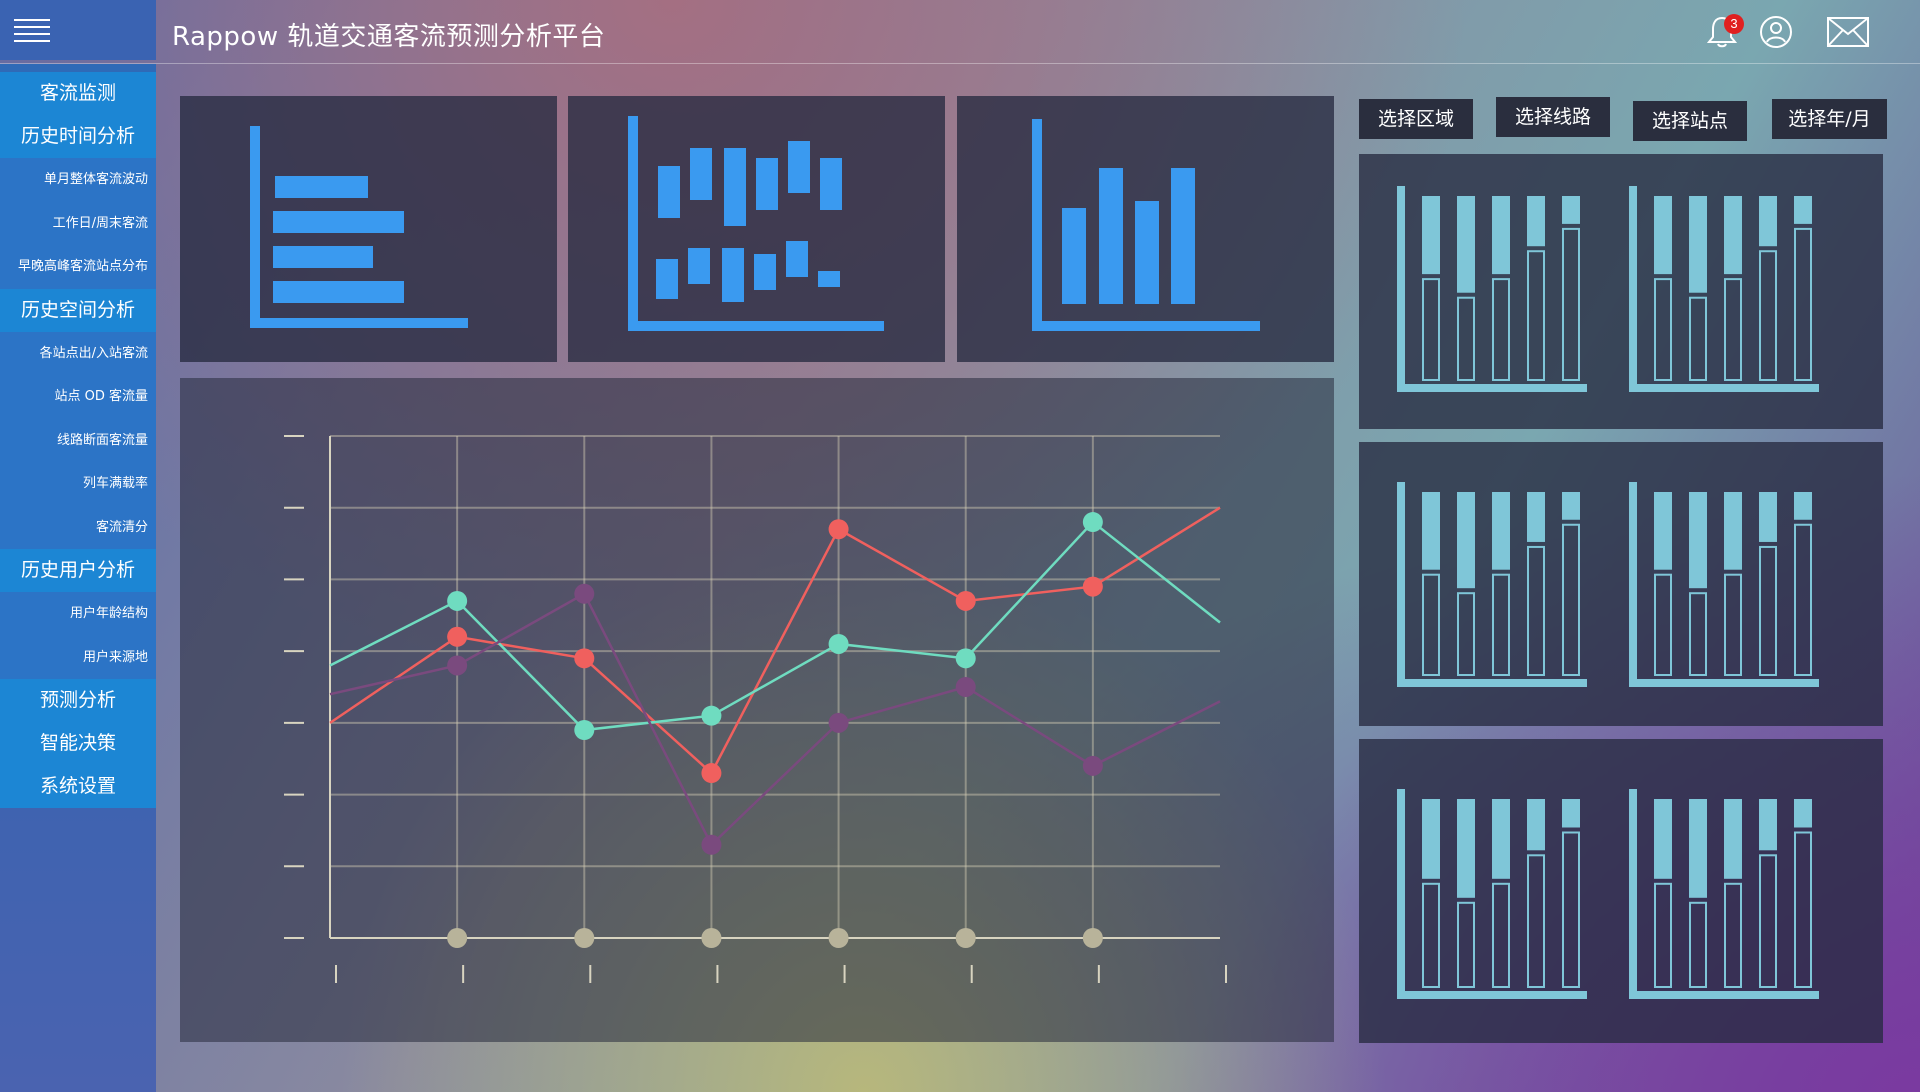 The width and height of the screenshot is (1920, 1092). Describe the element at coordinates (78, 136) in the screenshot. I see `sidebar-item-1: 历史时间分析` at that location.